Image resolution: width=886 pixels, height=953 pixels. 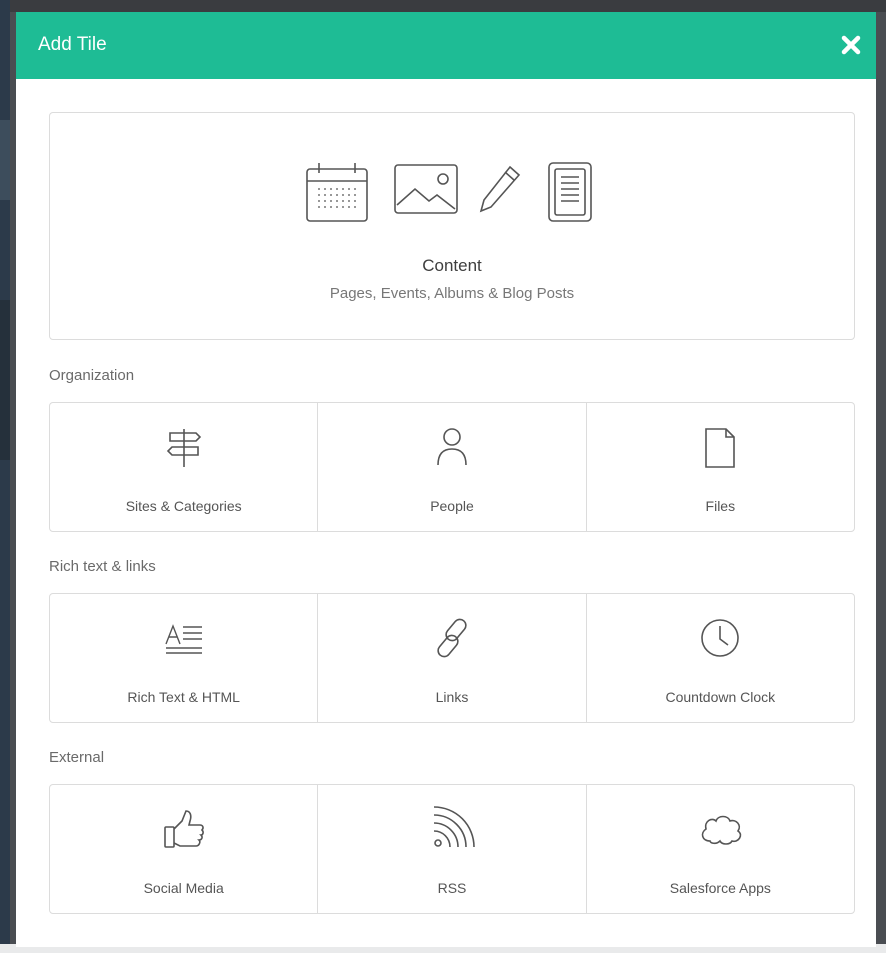 I want to click on tile-files: Files, so click(x=719, y=467).